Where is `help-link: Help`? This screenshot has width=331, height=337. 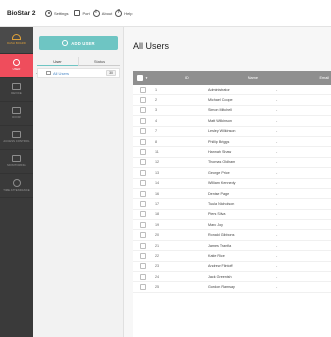
help-link: Help is located at coordinates (123, 13).